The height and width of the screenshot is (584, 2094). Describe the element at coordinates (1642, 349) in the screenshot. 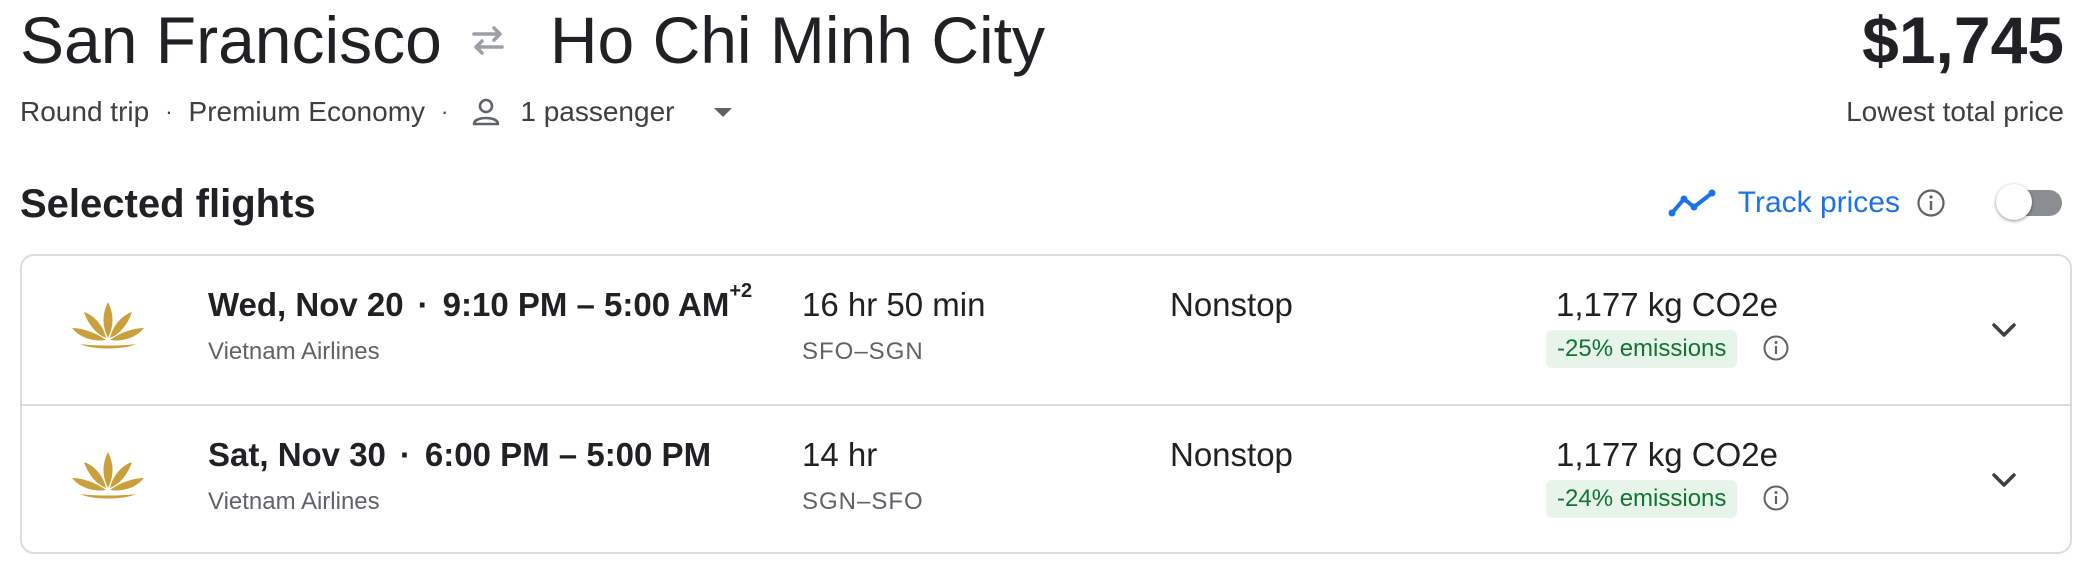

I see `emissions-badge: -25% emissions` at that location.